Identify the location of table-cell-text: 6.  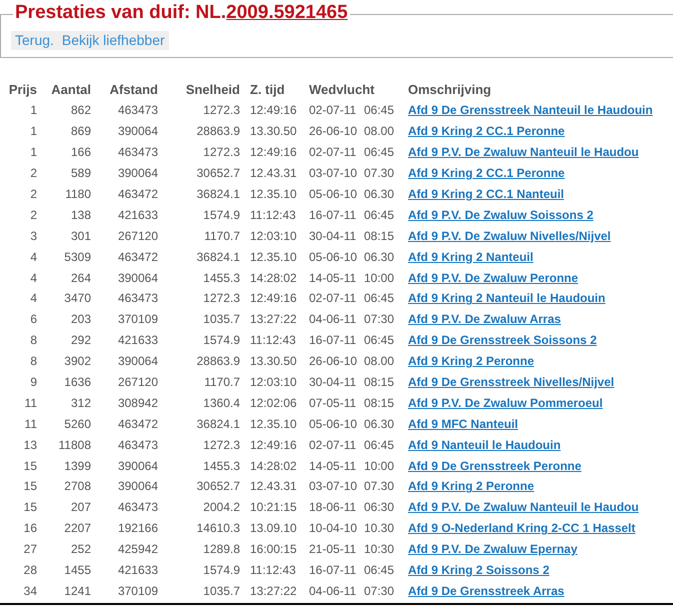
(33, 319).